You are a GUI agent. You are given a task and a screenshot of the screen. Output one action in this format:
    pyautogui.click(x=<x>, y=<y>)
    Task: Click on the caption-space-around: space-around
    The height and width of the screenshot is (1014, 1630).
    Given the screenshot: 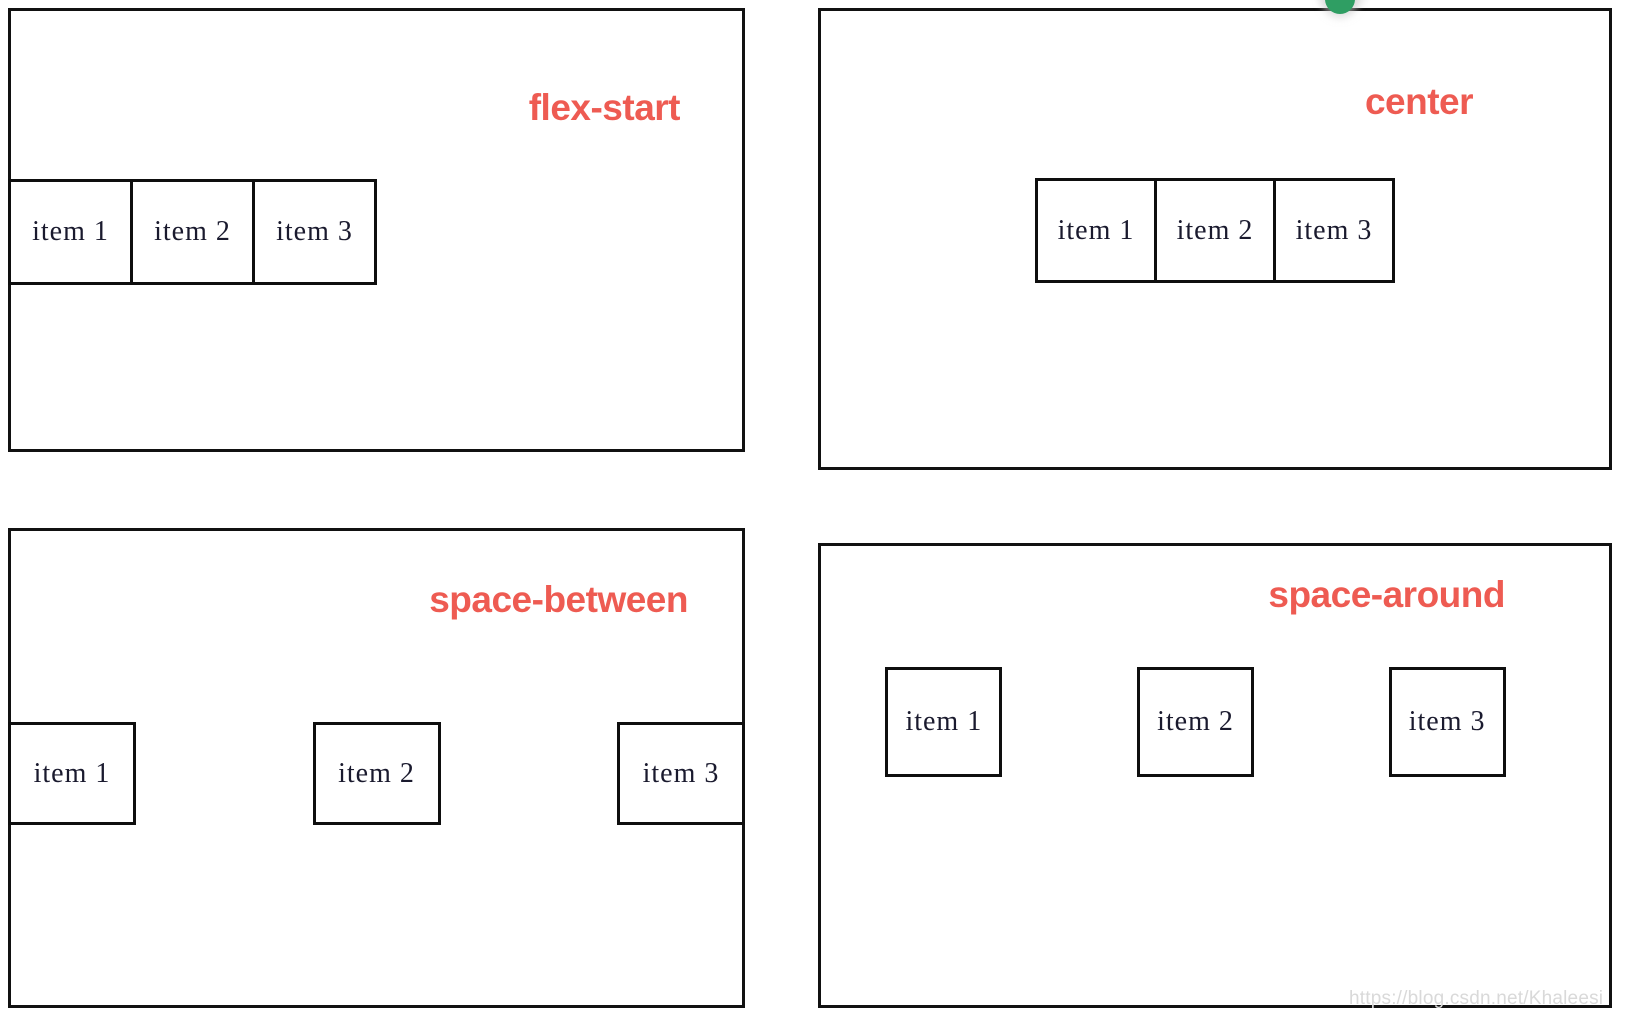 What is the action you would take?
    pyautogui.click(x=1386, y=594)
    